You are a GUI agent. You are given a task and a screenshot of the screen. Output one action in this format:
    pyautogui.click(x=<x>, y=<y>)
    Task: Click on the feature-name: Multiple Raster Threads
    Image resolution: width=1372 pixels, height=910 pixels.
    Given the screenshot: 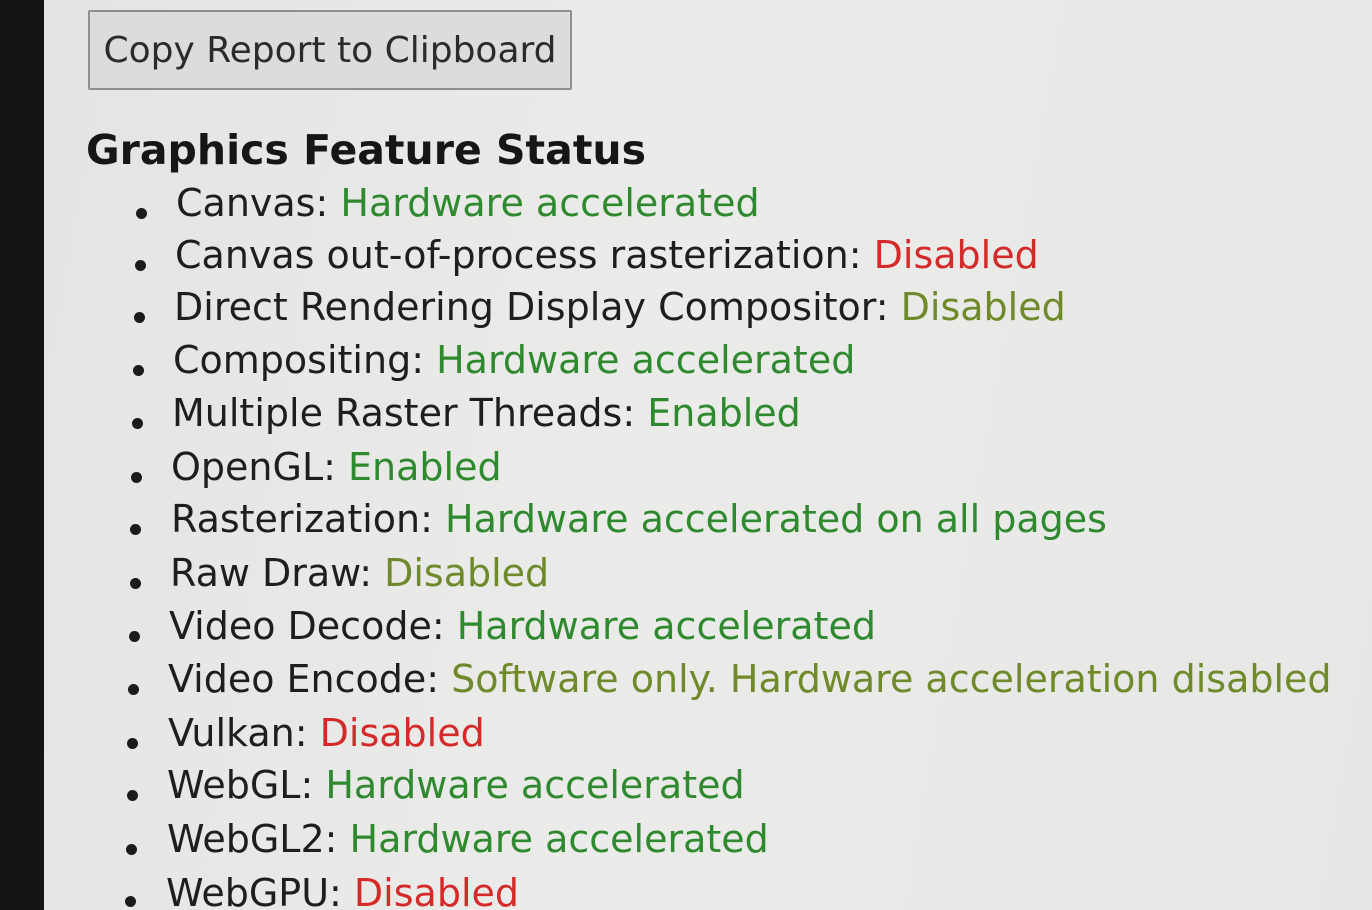 What is the action you would take?
    pyautogui.click(x=397, y=413)
    